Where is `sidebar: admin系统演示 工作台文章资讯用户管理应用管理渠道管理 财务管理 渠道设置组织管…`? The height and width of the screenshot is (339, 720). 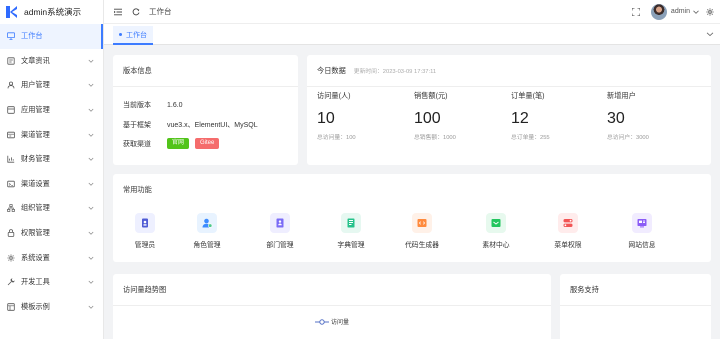 sidebar: admin系统演示 工作台文章资讯用户管理应用管理渠道管理 财务管理 渠道设置组织管… is located at coordinates (52, 169).